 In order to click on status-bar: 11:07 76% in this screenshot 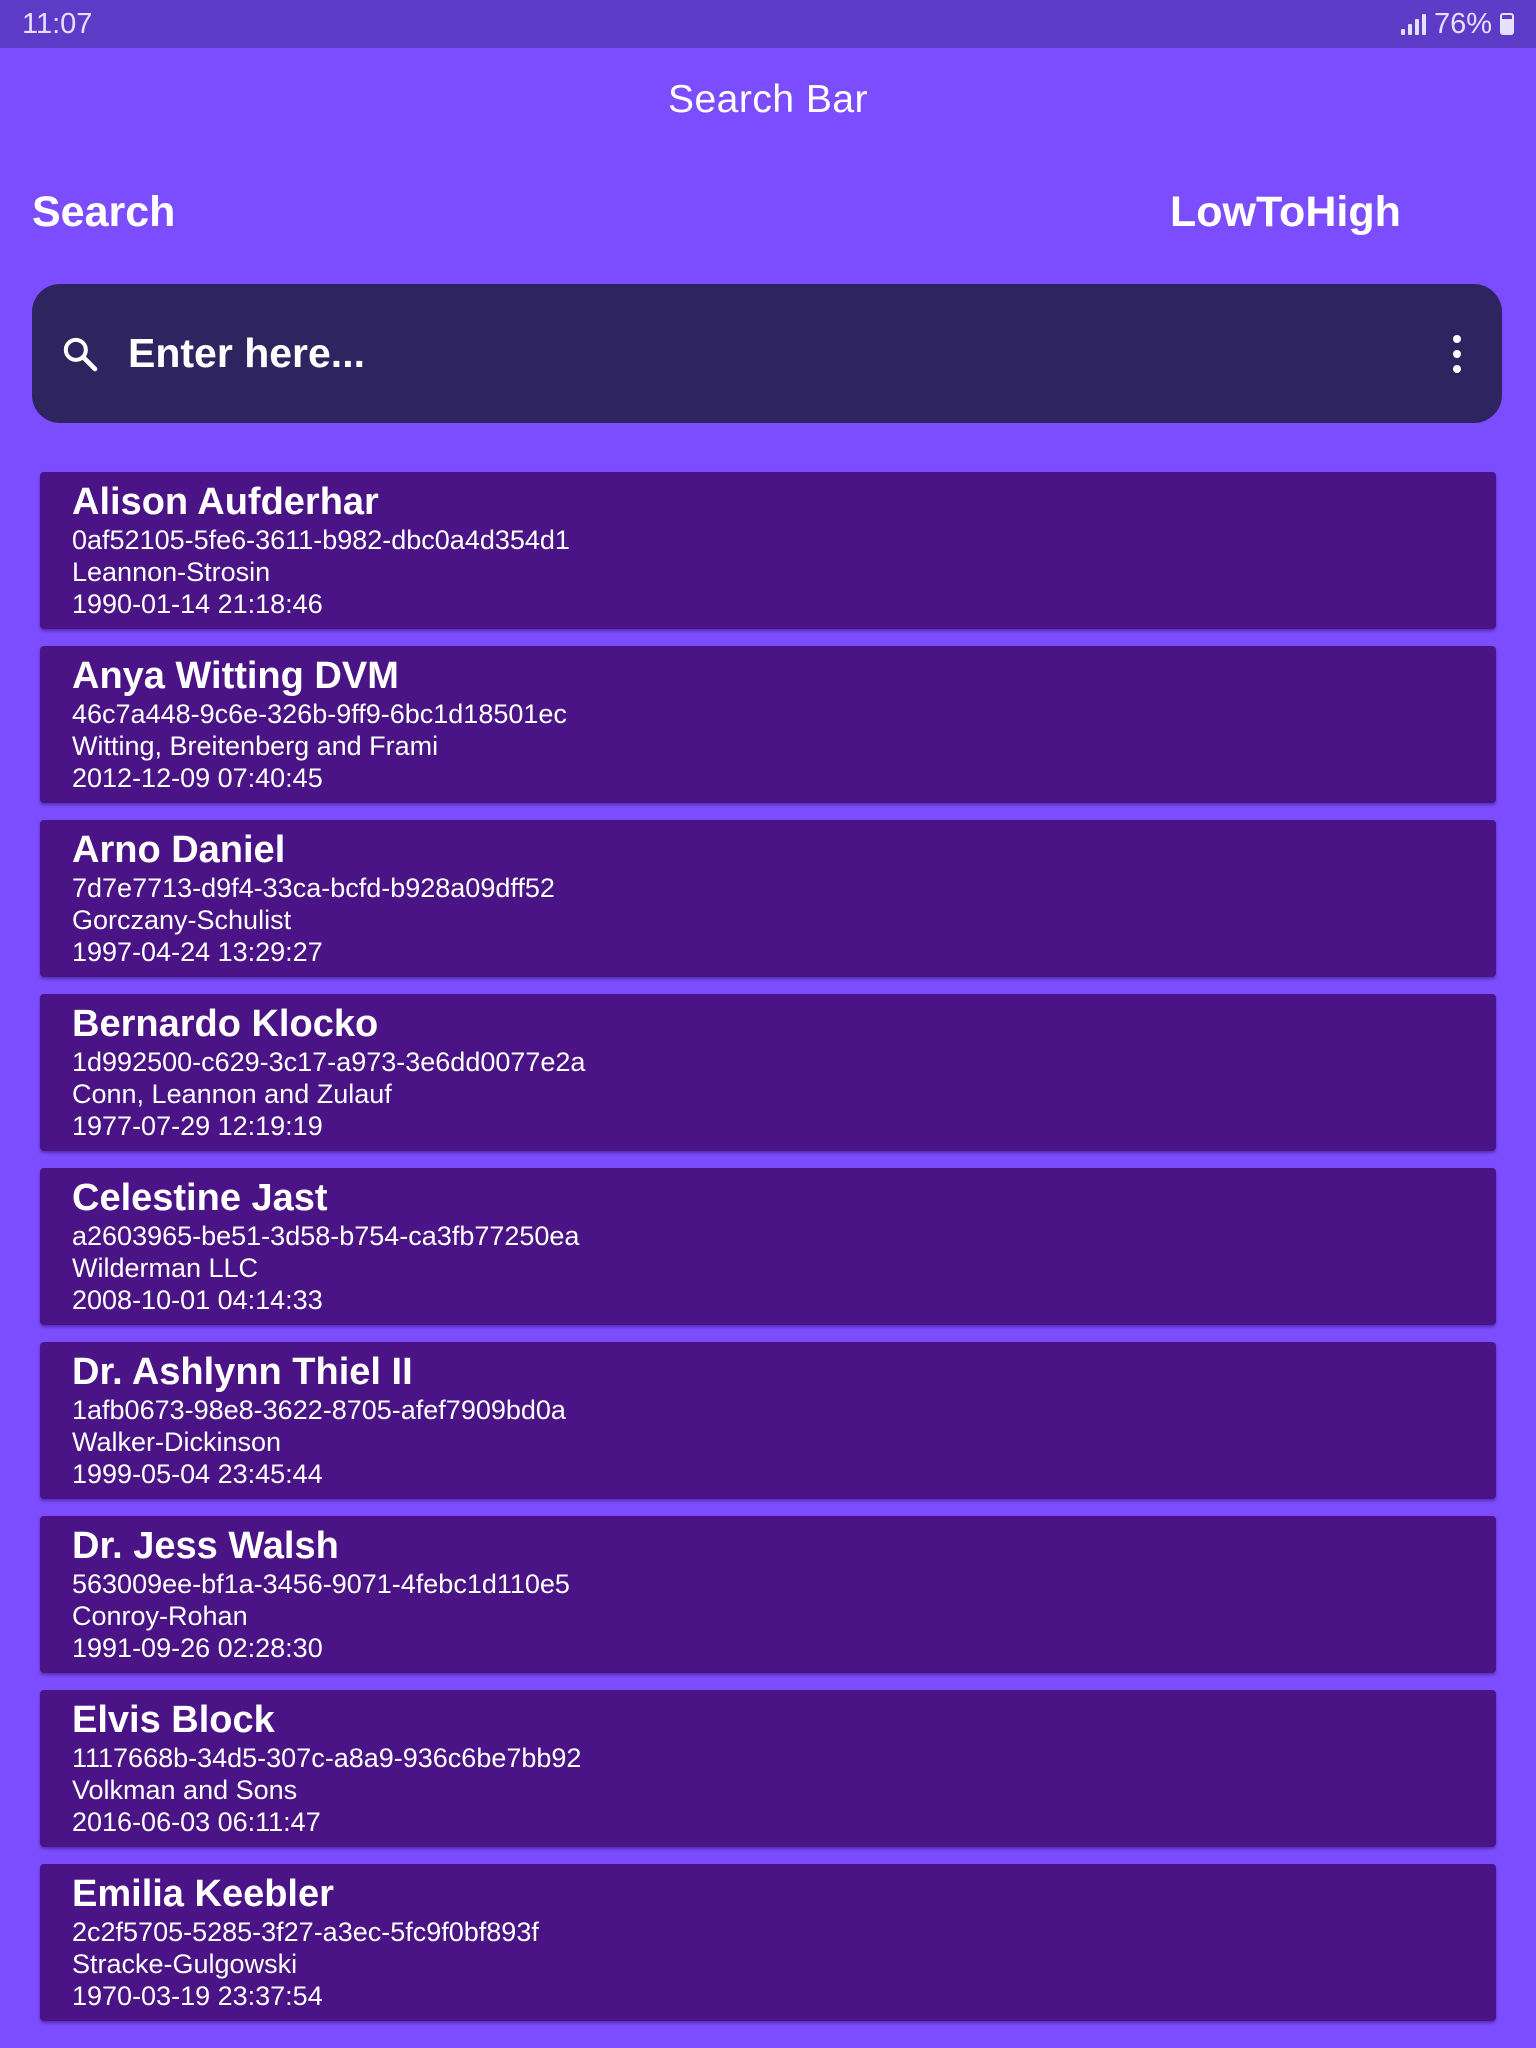, I will do `click(768, 24)`.